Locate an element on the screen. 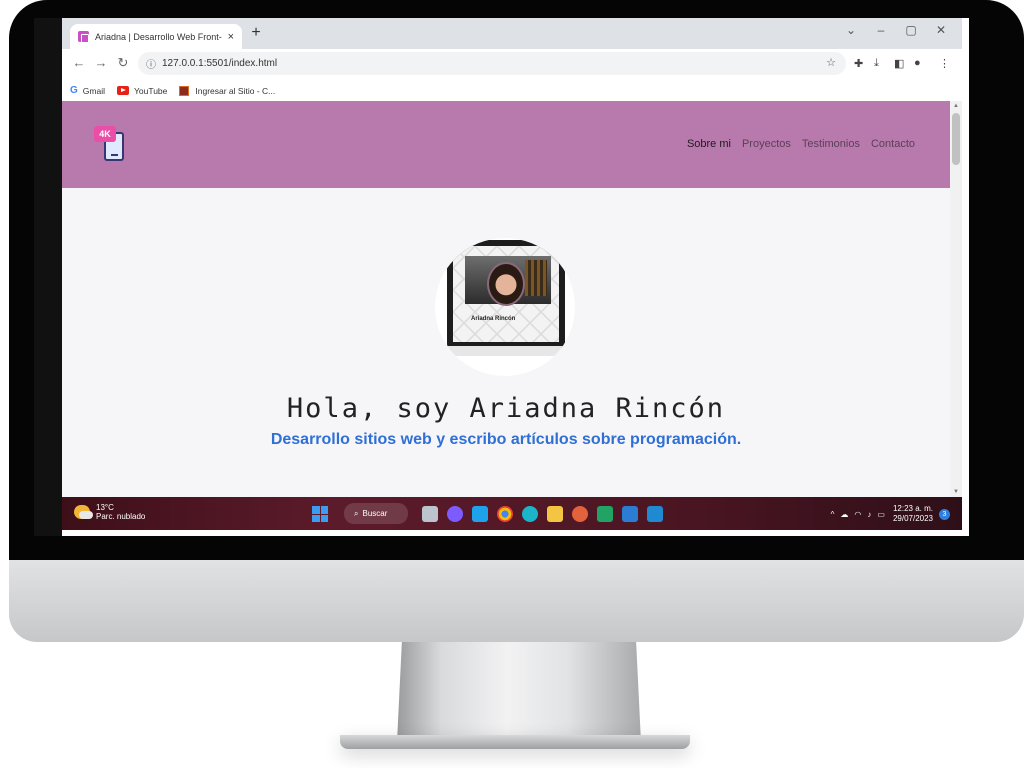 Image resolution: width=1024 pixels, height=768 pixels. tab-search-icon: ⌄ is located at coordinates (851, 30).